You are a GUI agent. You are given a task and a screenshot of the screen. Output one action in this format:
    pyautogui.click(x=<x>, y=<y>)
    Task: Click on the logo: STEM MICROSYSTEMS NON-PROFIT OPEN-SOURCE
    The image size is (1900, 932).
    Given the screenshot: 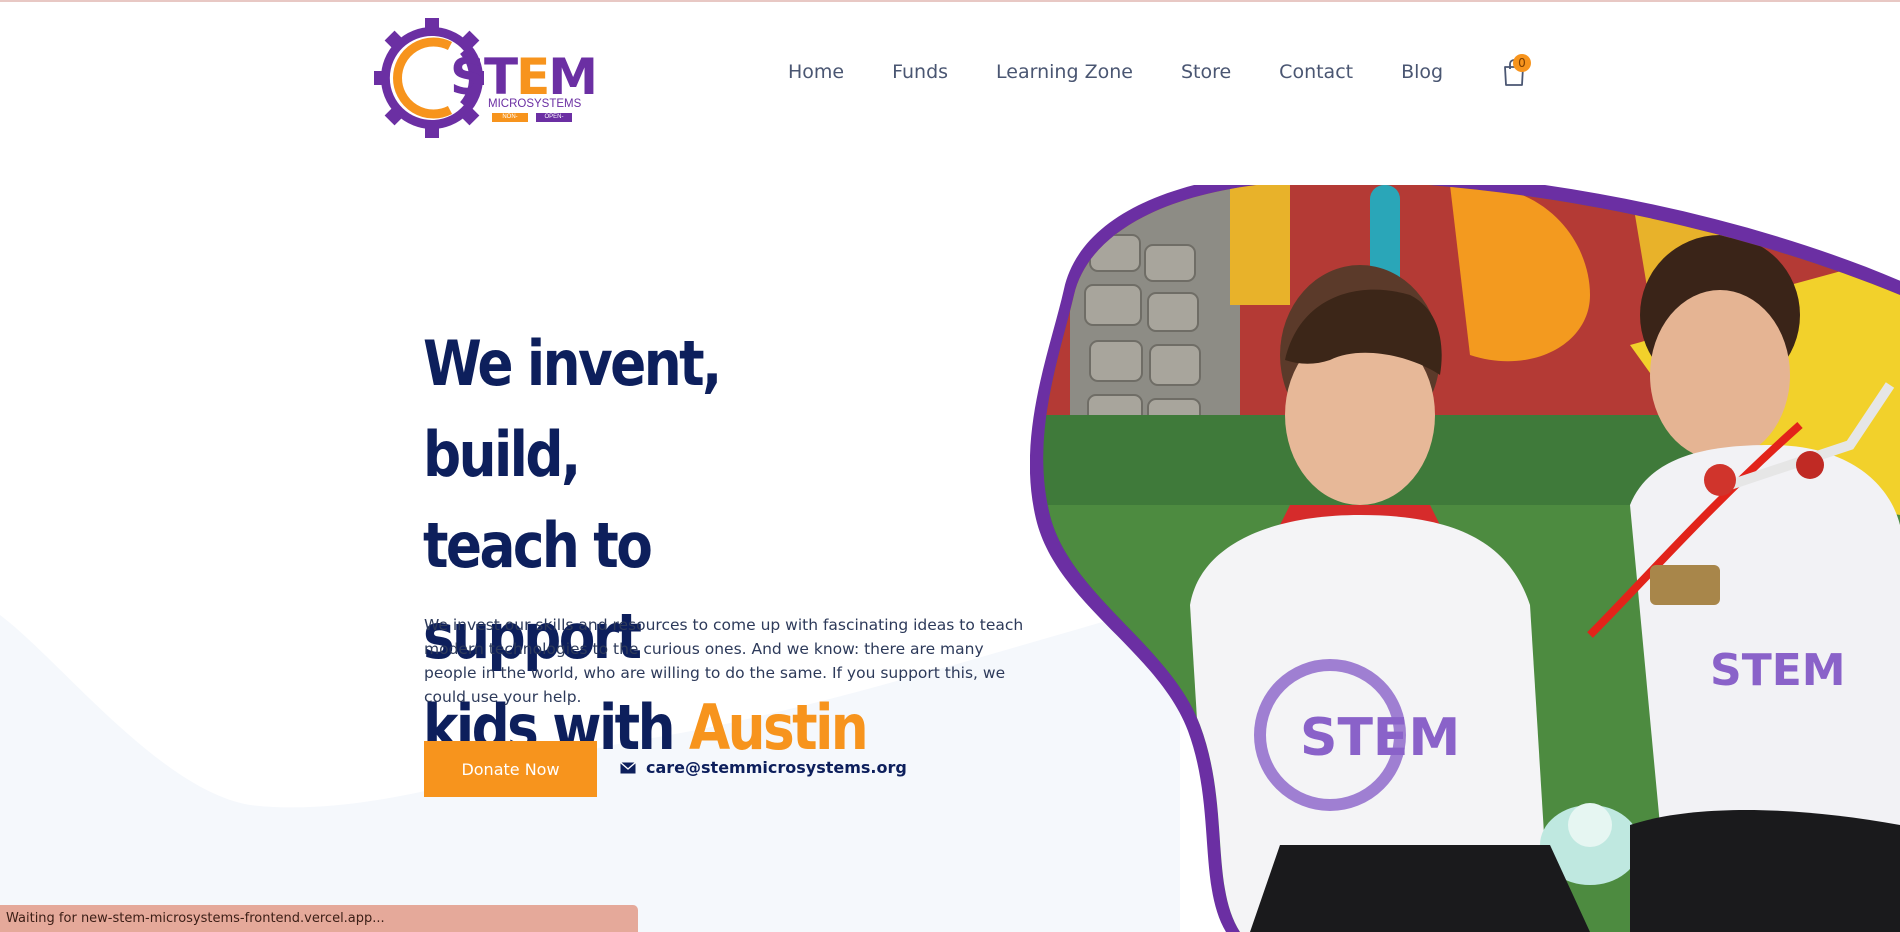 What is the action you would take?
    pyautogui.click(x=485, y=78)
    